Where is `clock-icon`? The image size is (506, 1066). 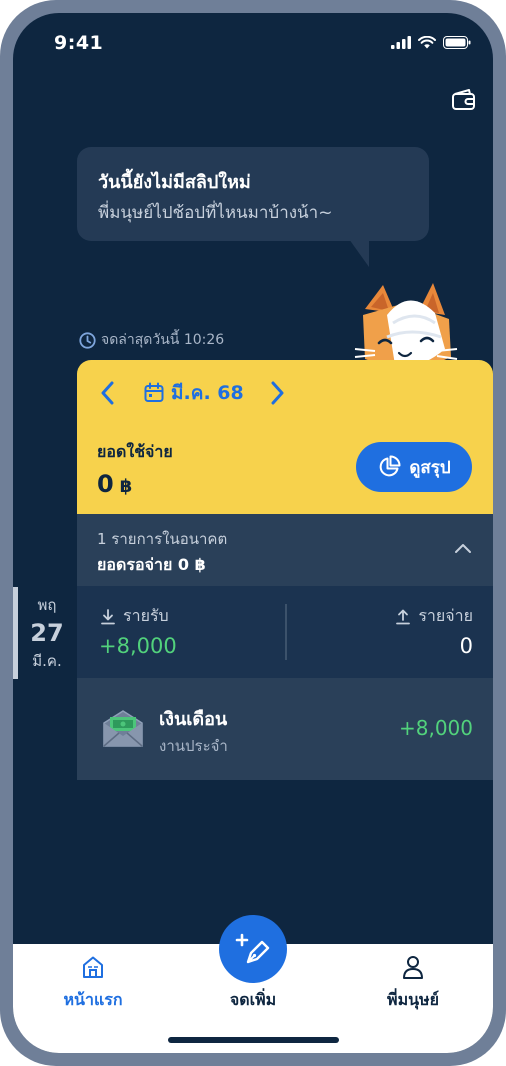
clock-icon is located at coordinates (87, 340).